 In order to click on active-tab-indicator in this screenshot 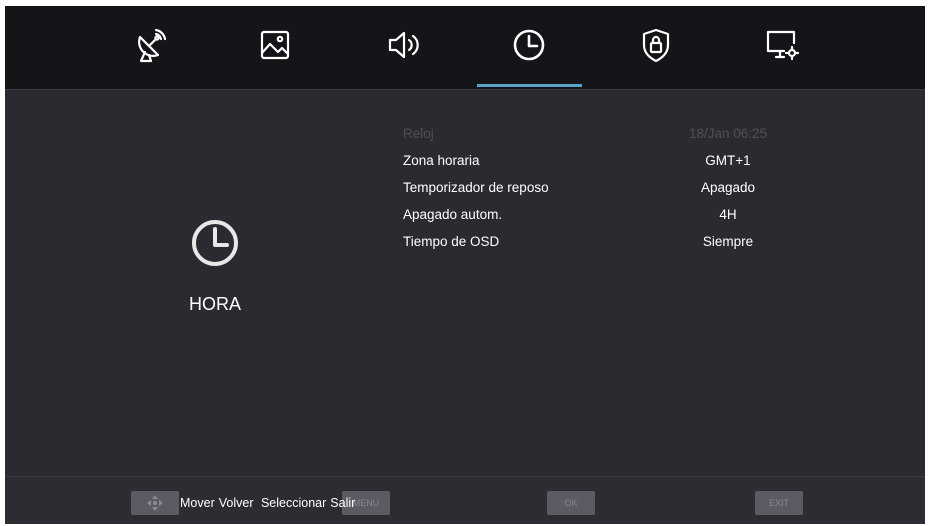, I will do `click(529, 85)`.